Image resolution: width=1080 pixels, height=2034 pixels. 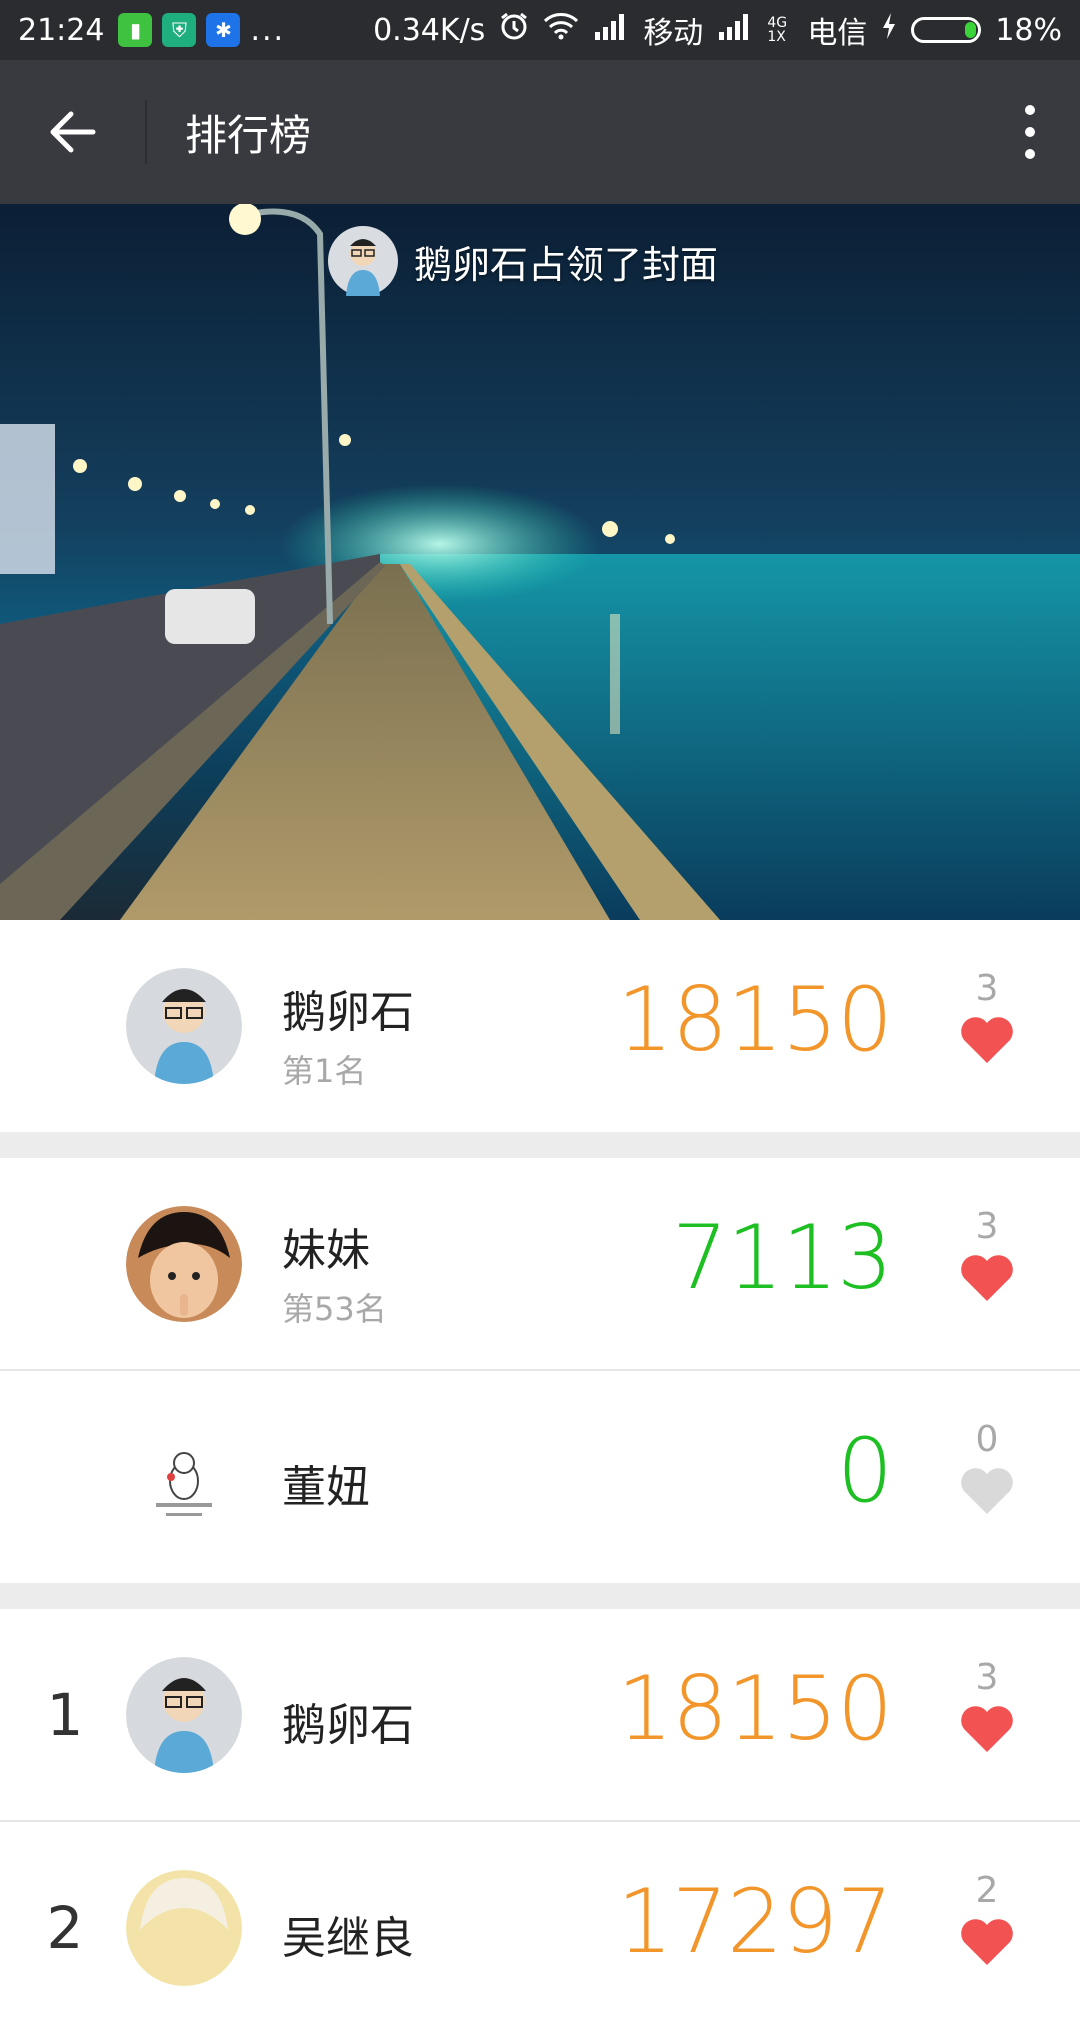 What do you see at coordinates (65, 1928) in the screenshot?
I see `rank-number: 2` at bounding box center [65, 1928].